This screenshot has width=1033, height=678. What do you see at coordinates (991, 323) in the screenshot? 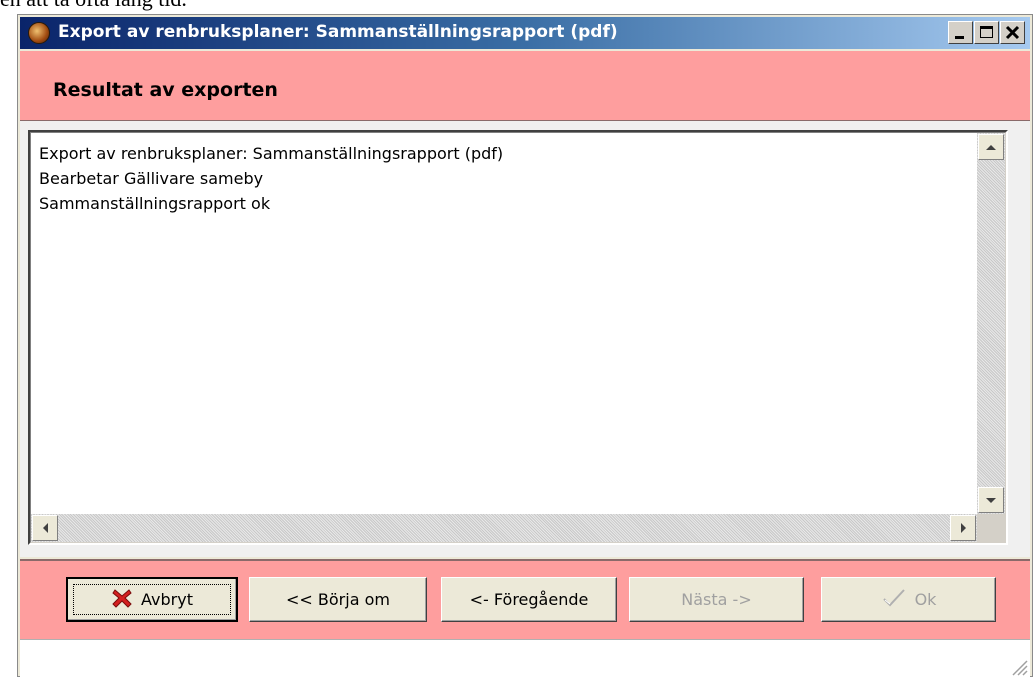
I see `vertical-scrollbar` at bounding box center [991, 323].